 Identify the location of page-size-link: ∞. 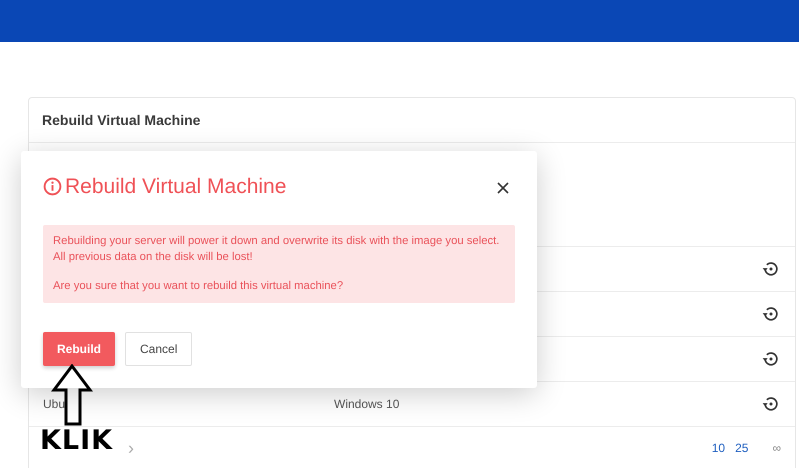
(776, 448).